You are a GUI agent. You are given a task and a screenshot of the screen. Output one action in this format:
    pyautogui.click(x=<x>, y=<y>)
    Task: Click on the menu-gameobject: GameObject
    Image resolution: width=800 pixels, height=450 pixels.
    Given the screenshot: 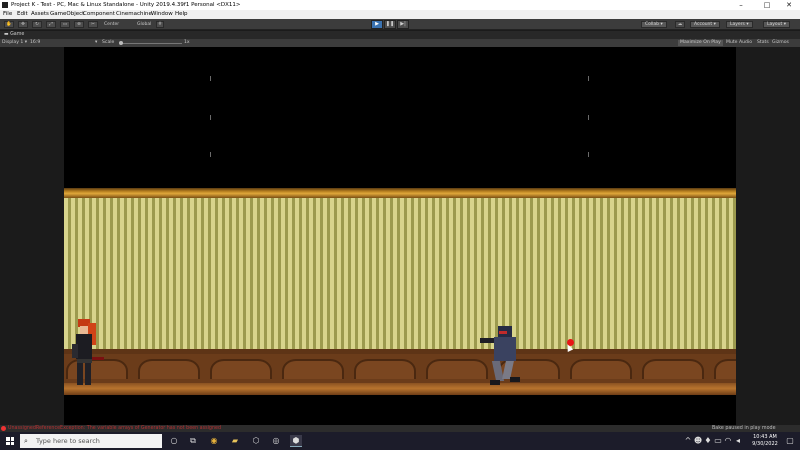 What is the action you would take?
    pyautogui.click(x=67, y=14)
    